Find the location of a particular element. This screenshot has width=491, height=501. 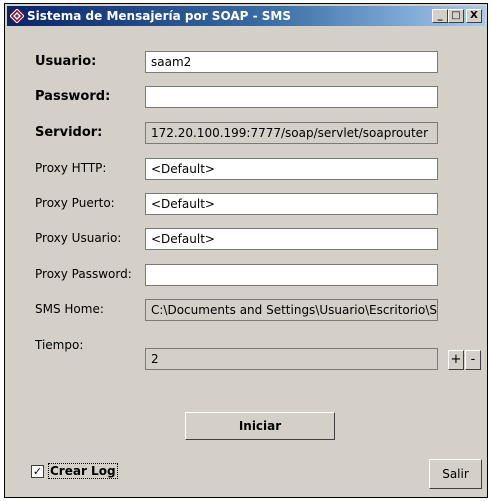

crear-log-label: Crear Log is located at coordinates (83, 471).